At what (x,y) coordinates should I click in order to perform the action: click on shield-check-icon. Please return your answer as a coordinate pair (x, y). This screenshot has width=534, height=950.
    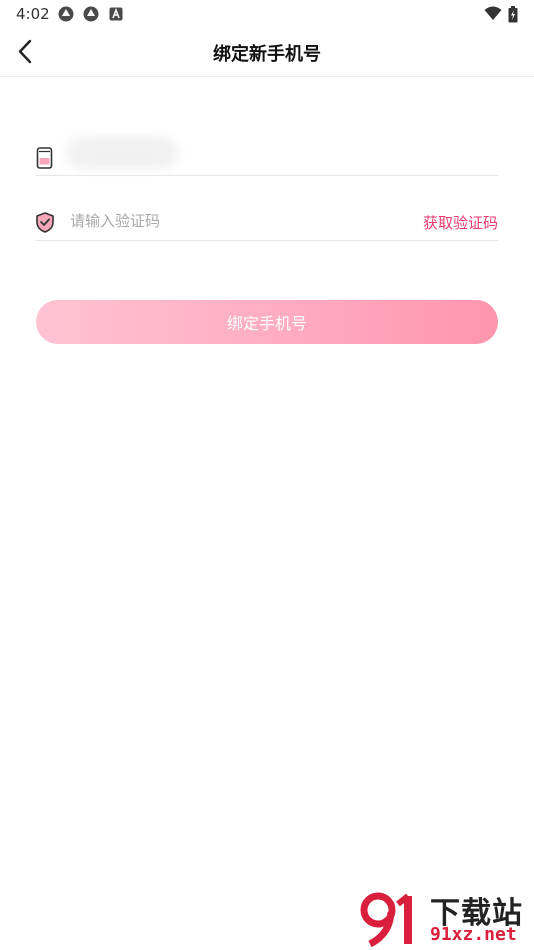
    Looking at the image, I should click on (45, 222).